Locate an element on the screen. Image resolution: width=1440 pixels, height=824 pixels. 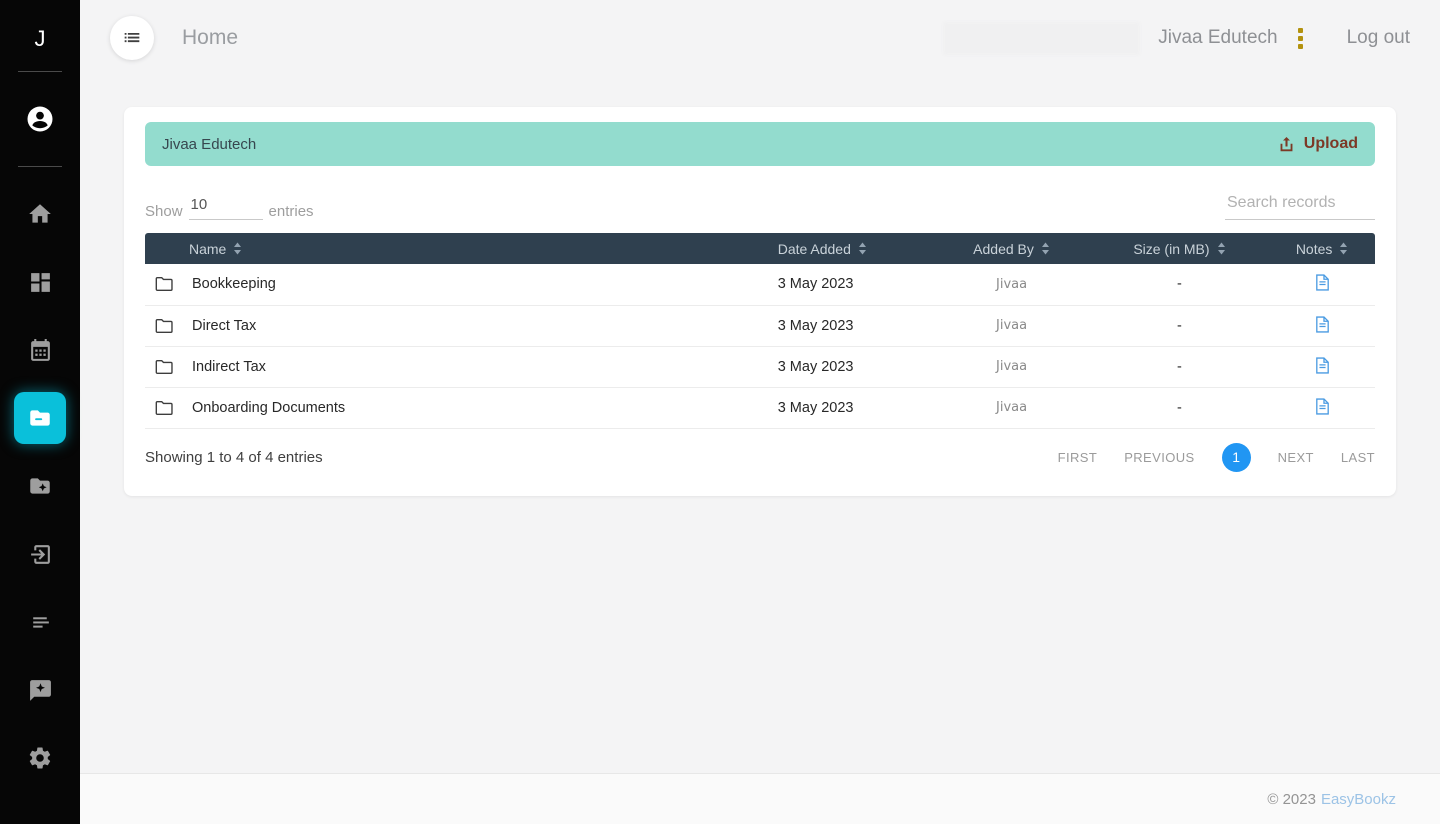
search-input is located at coordinates (1300, 206).